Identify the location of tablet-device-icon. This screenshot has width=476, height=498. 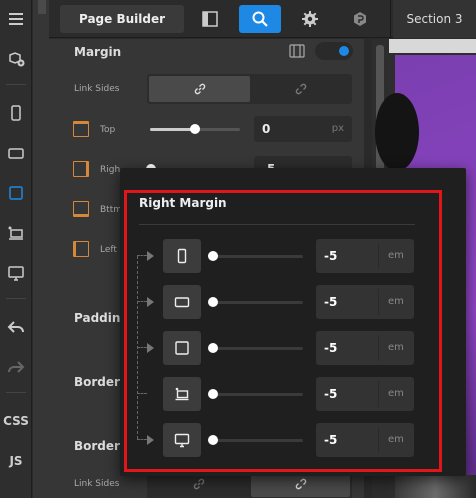
(16, 193).